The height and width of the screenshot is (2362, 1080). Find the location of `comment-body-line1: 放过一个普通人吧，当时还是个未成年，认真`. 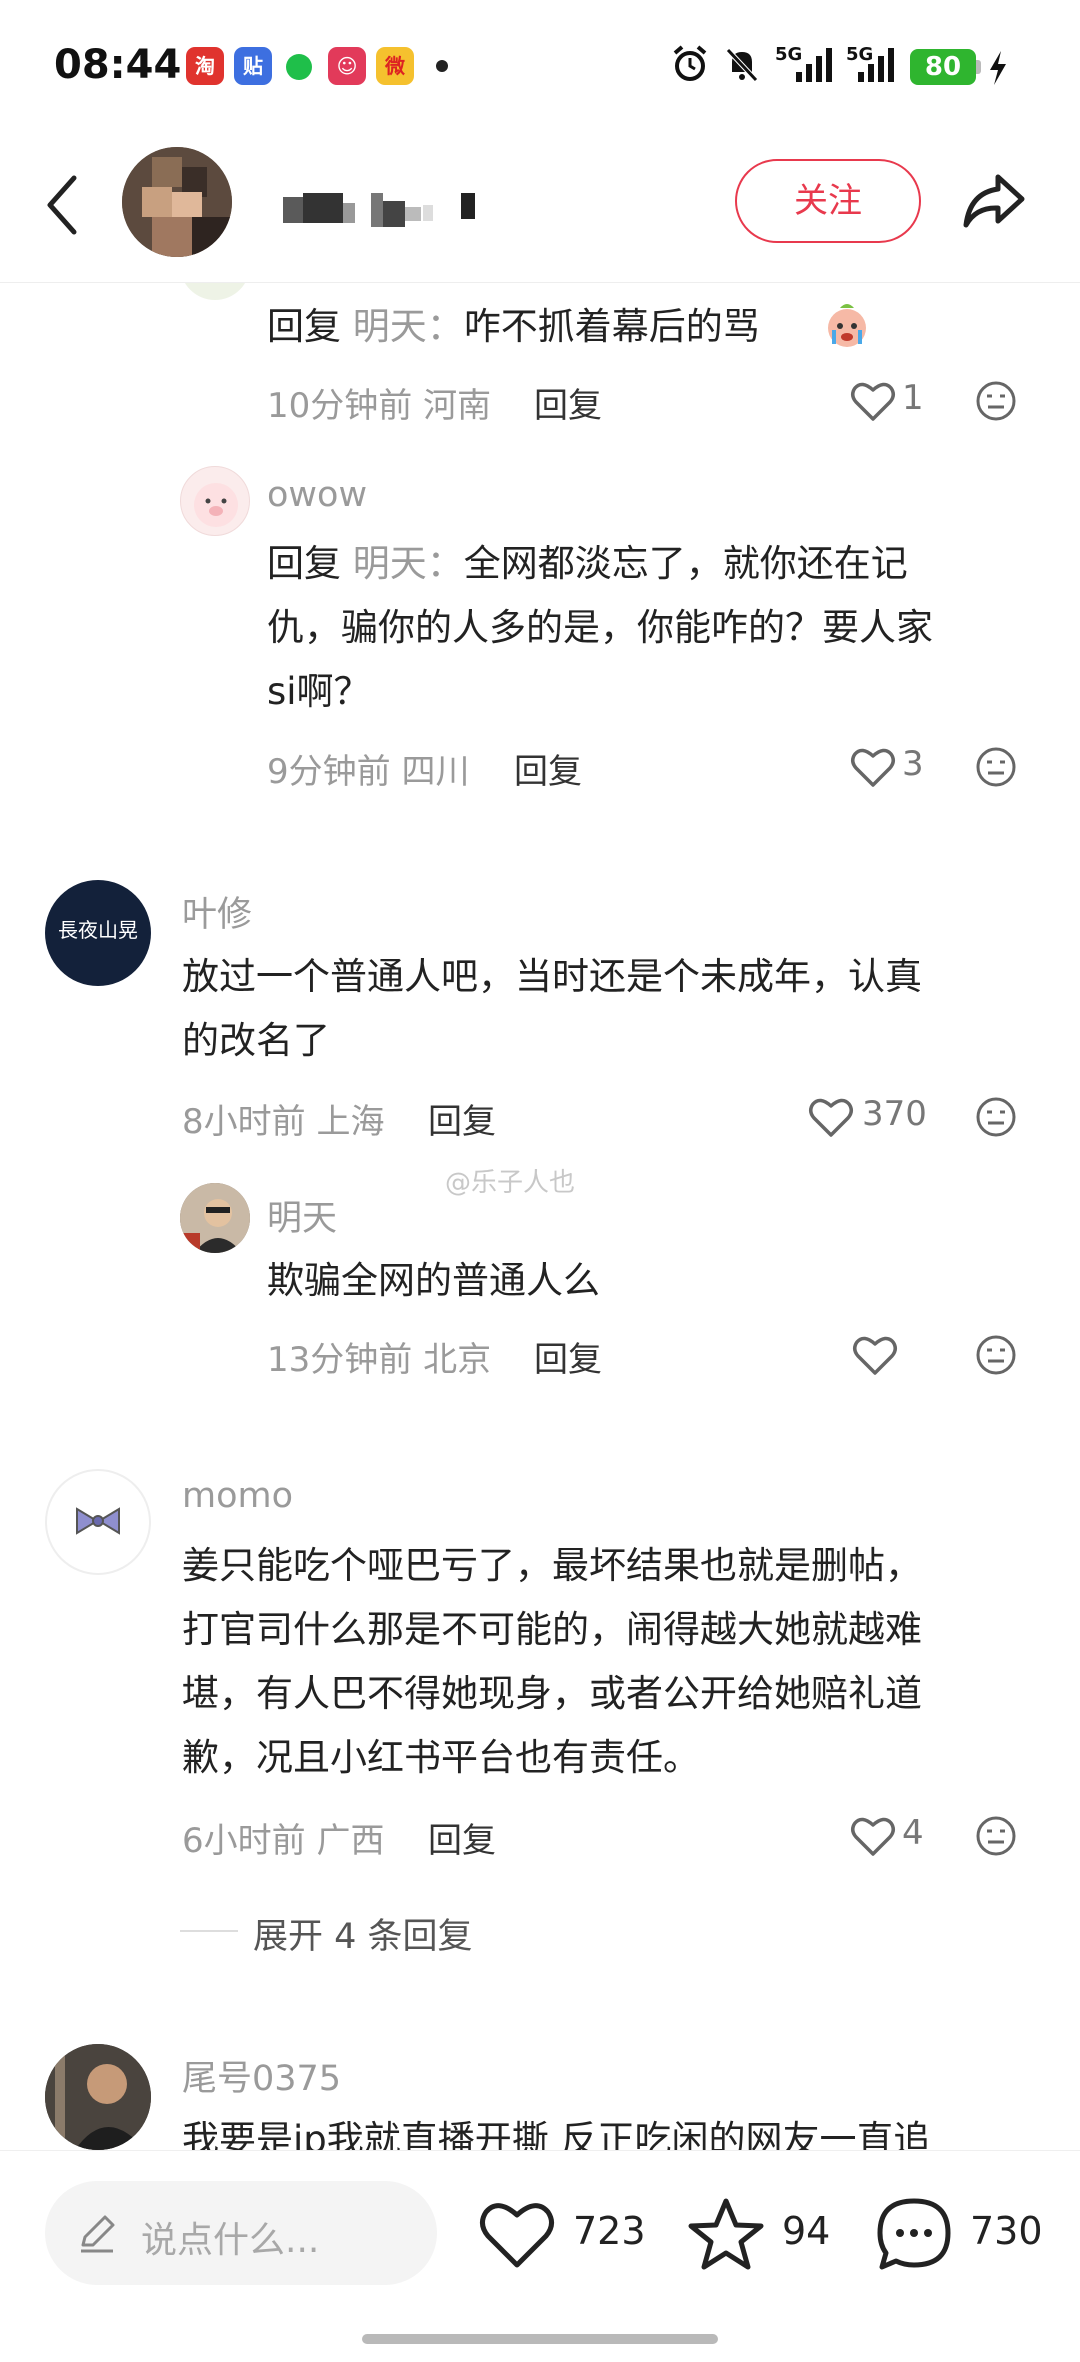

comment-body-line1: 放过一个普通人吧，当时还是个未成年，认真 is located at coordinates (552, 976).